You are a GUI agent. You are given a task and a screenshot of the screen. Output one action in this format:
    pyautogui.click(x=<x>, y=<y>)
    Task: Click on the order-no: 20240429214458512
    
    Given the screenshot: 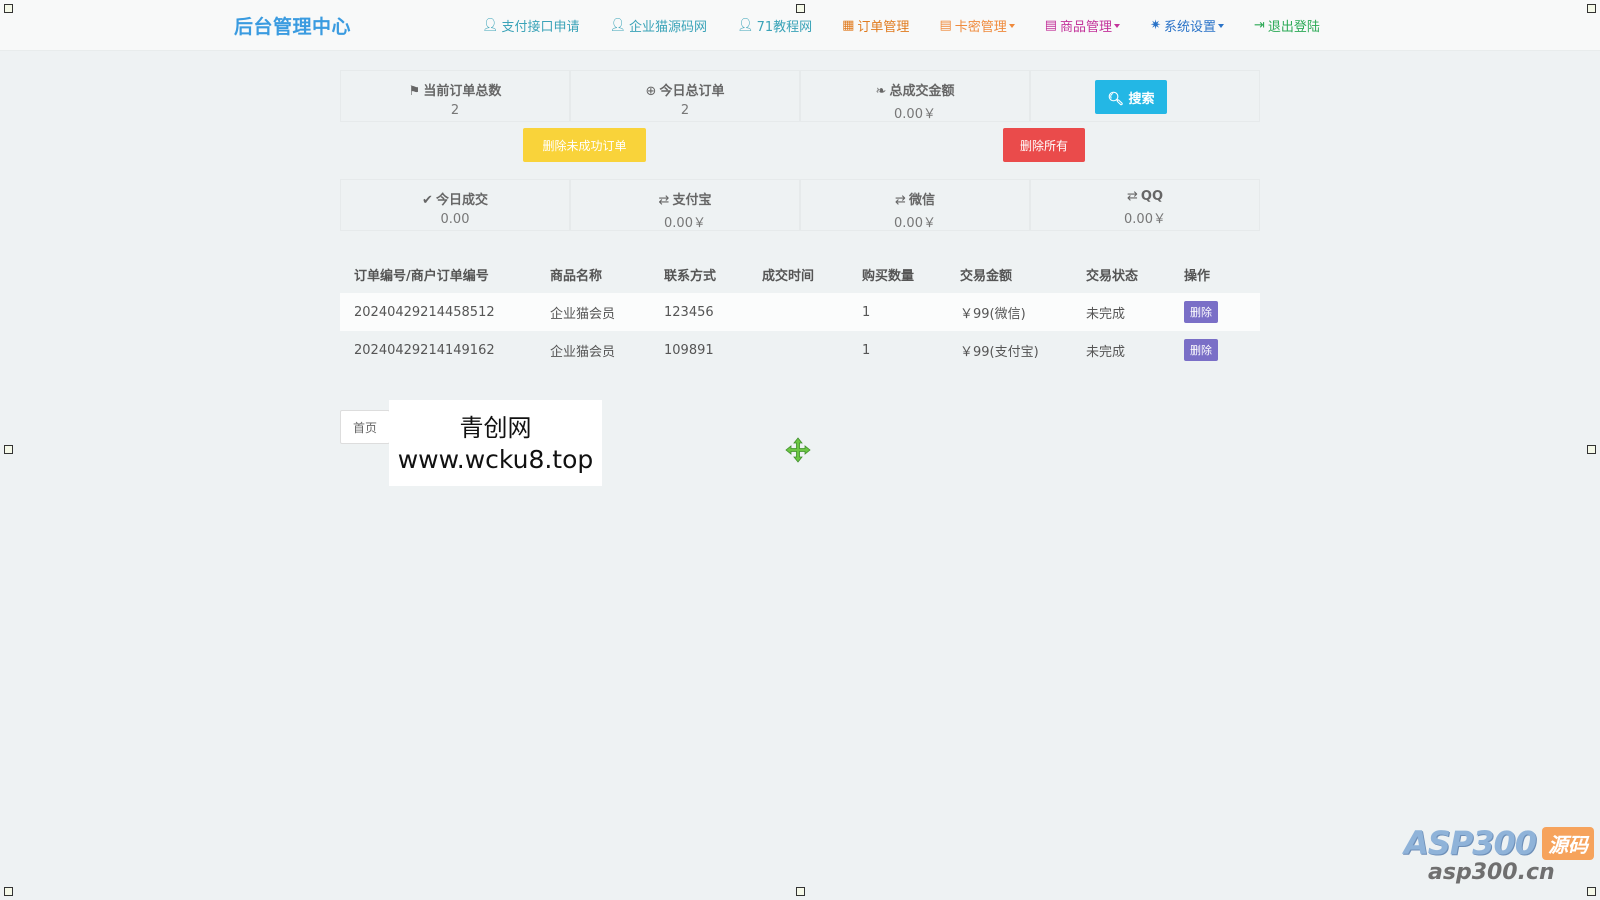 What is the action you would take?
    pyautogui.click(x=438, y=312)
    